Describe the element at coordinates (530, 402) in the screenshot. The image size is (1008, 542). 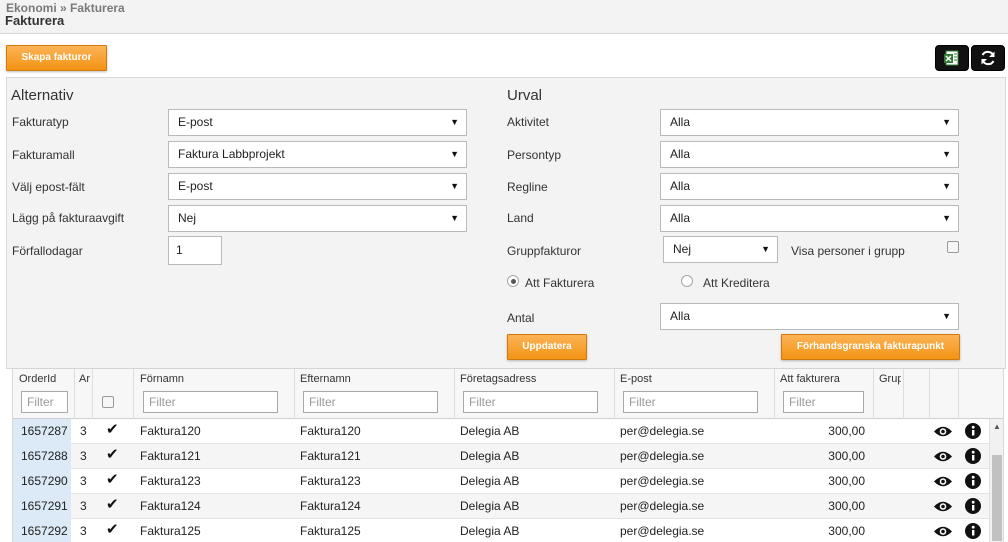
I see `filter-foretagsadress: Filter` at that location.